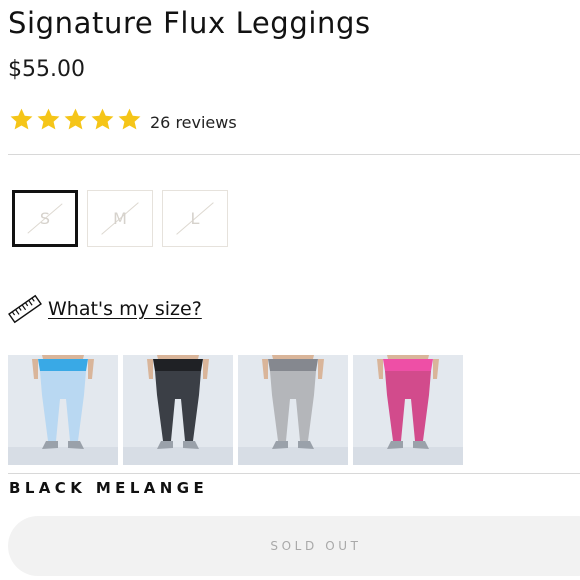  I want to click on color-swatch-black-melange, so click(178, 410).